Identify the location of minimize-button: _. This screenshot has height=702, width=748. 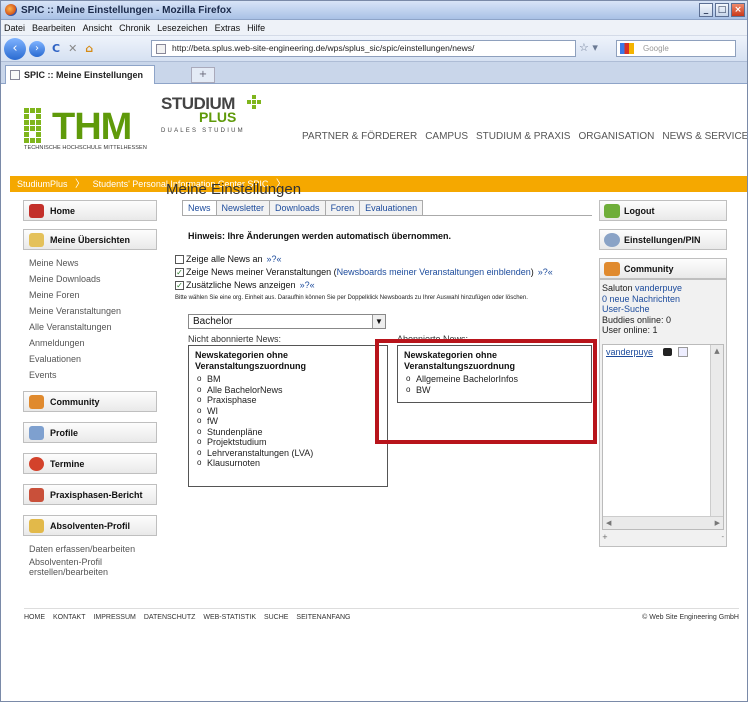
(706, 10).